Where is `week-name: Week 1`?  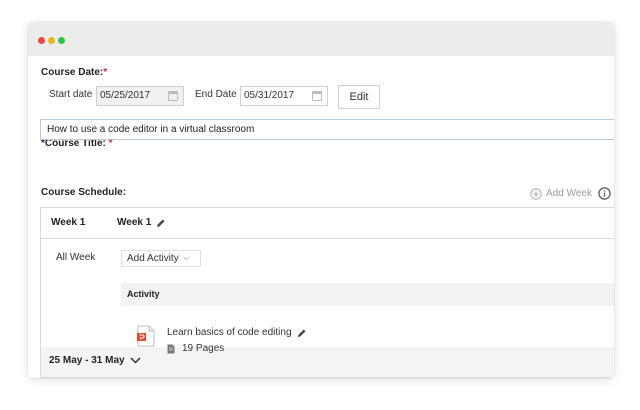 week-name: Week 1 is located at coordinates (141, 222).